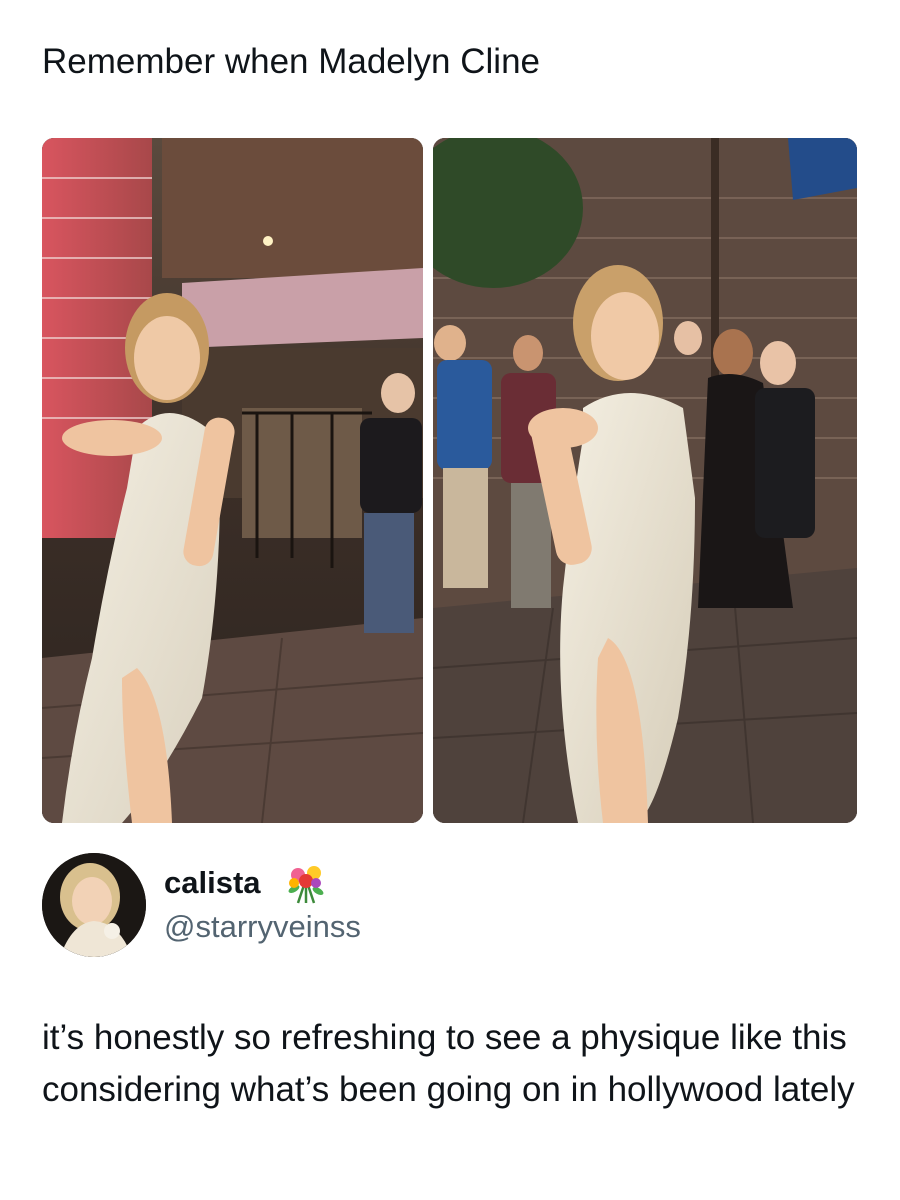  What do you see at coordinates (212, 883) in the screenshot?
I see `display-name: calista` at bounding box center [212, 883].